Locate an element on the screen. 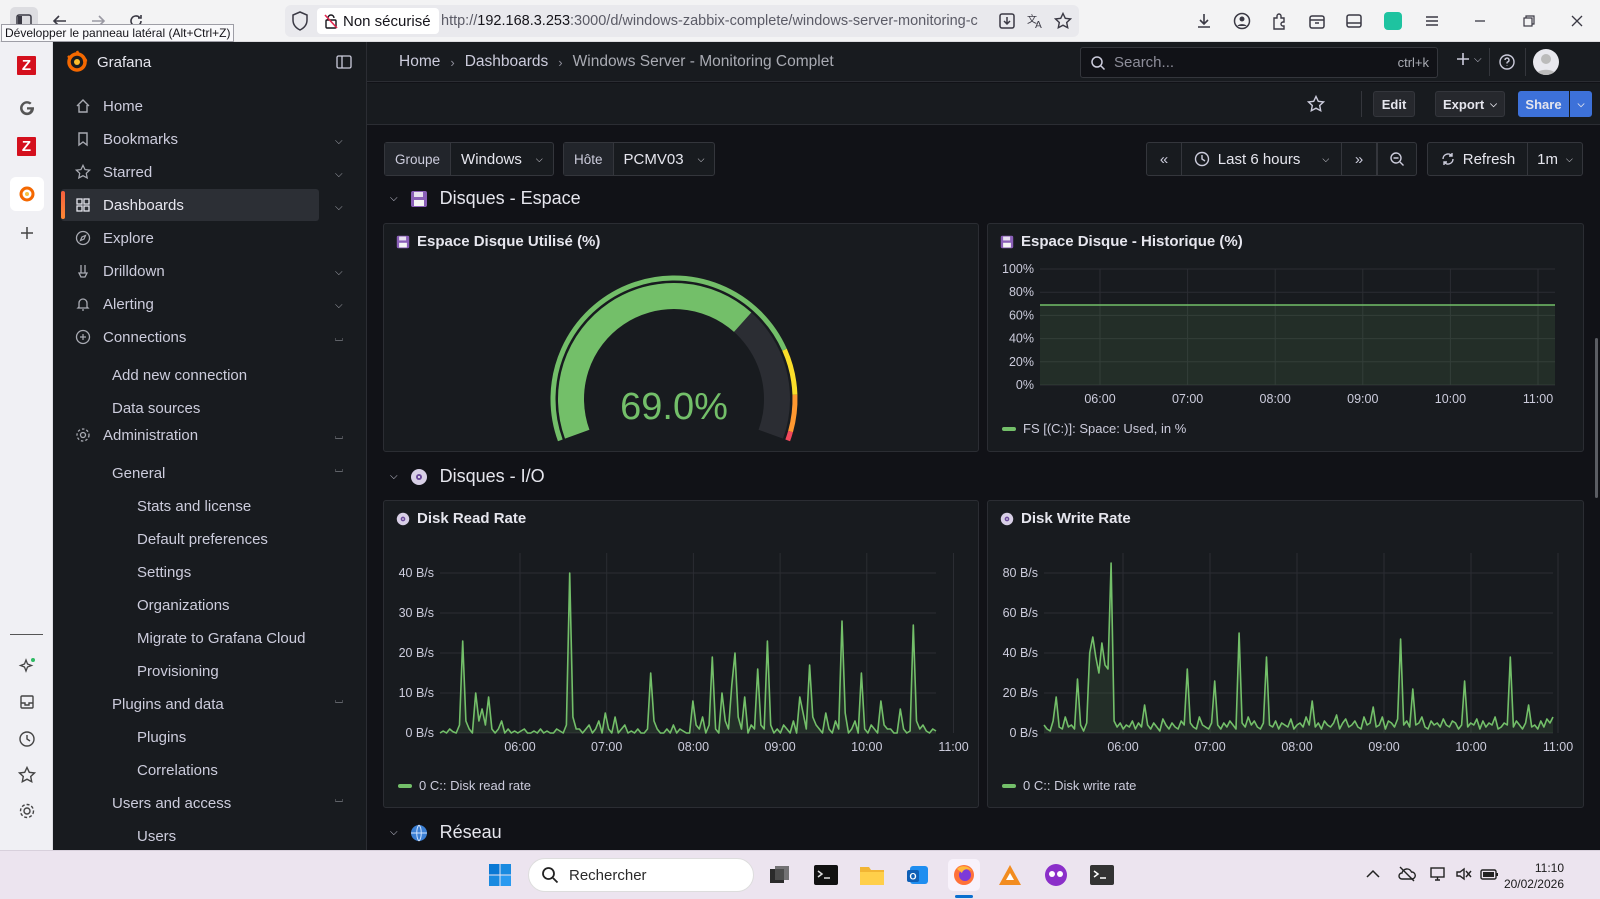 The image size is (1600, 899). time-shift-forward-button: » is located at coordinates (1359, 159).